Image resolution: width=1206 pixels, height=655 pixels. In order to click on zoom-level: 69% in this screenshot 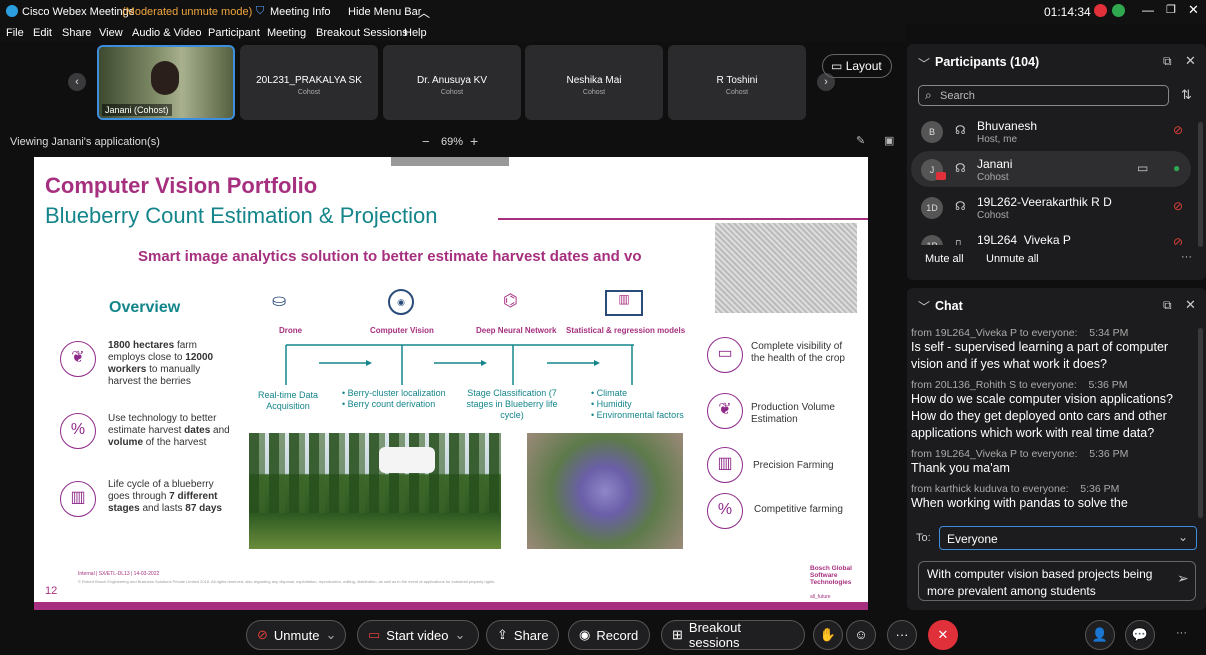, I will do `click(452, 142)`.